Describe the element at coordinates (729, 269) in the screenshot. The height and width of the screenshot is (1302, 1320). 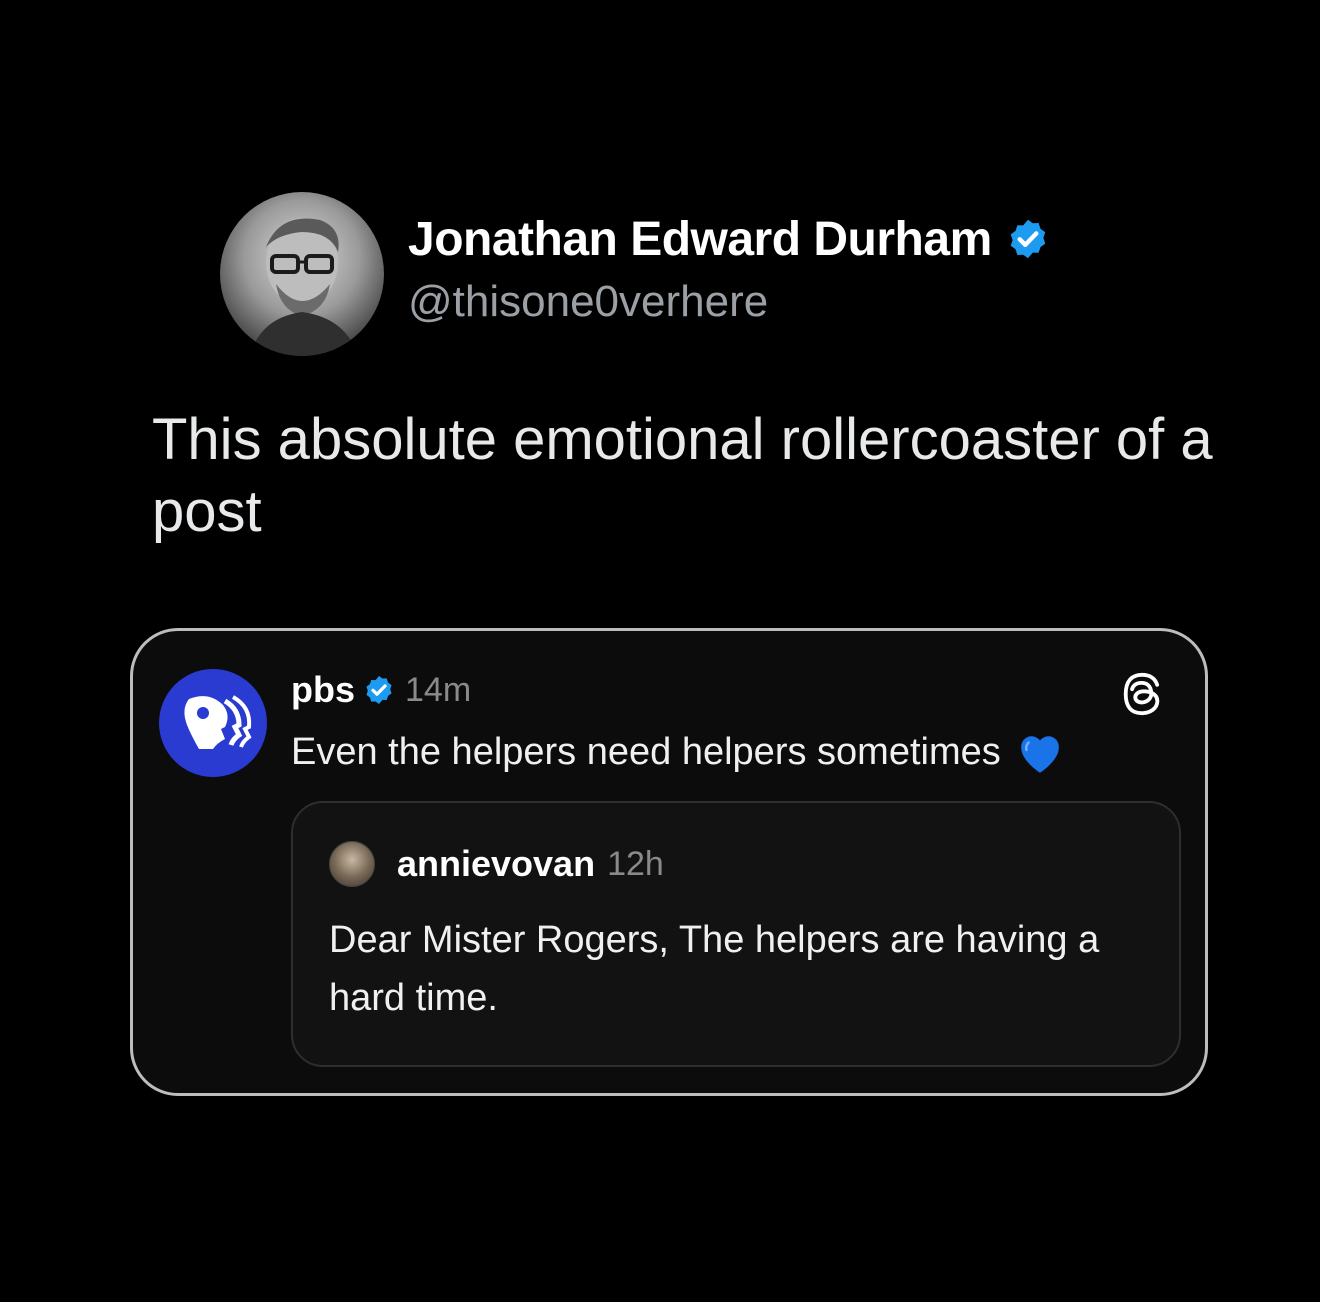
I see `author-names: Jonathan Edward Durham @thisone0verhere` at that location.